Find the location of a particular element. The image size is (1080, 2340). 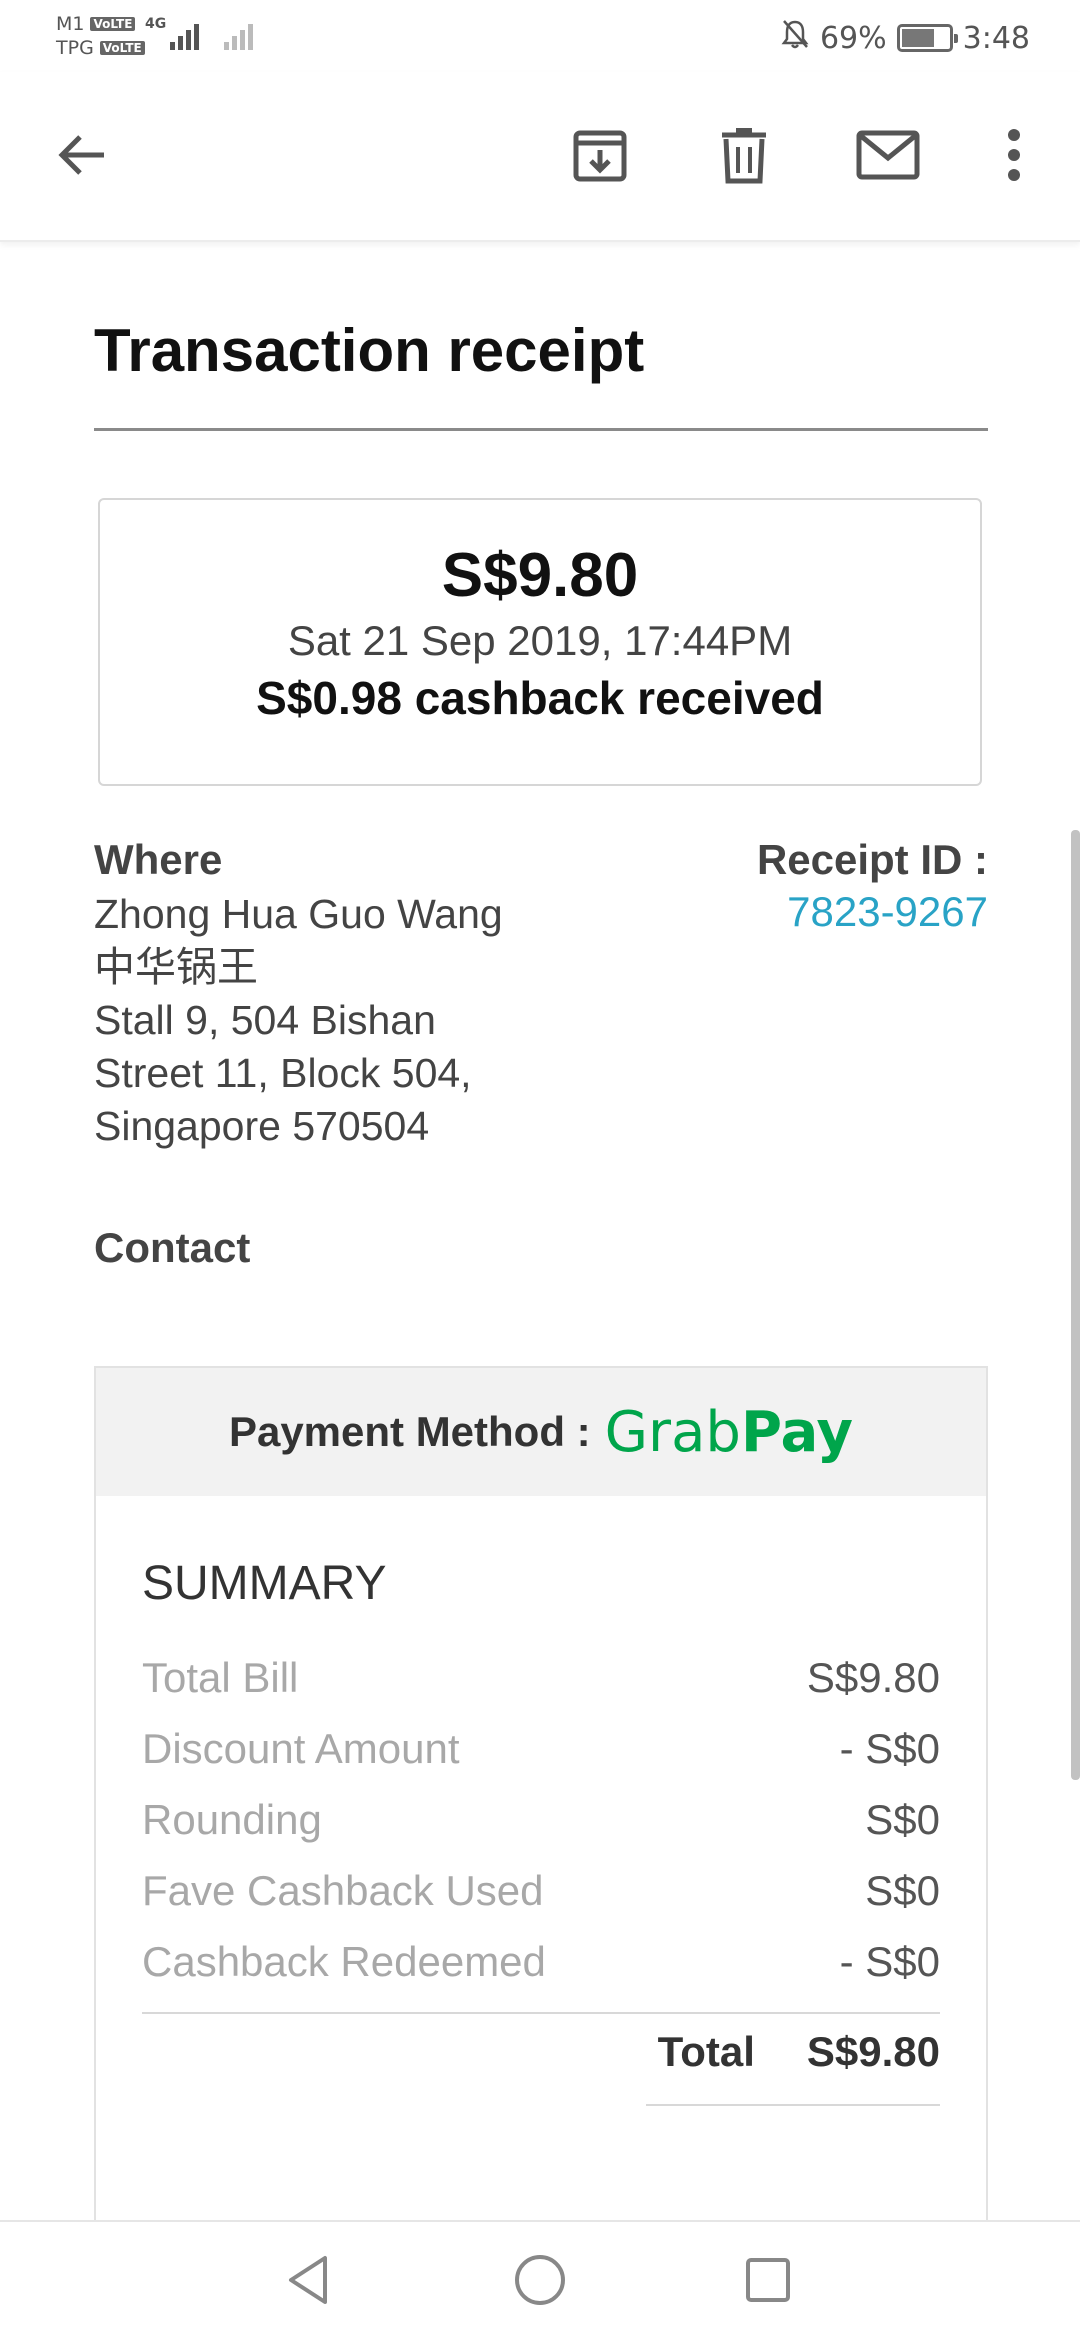

status-bar: M1 VoLTE TPG VoLTE 4G 69% 3:48 is located at coordinates (540, 36).